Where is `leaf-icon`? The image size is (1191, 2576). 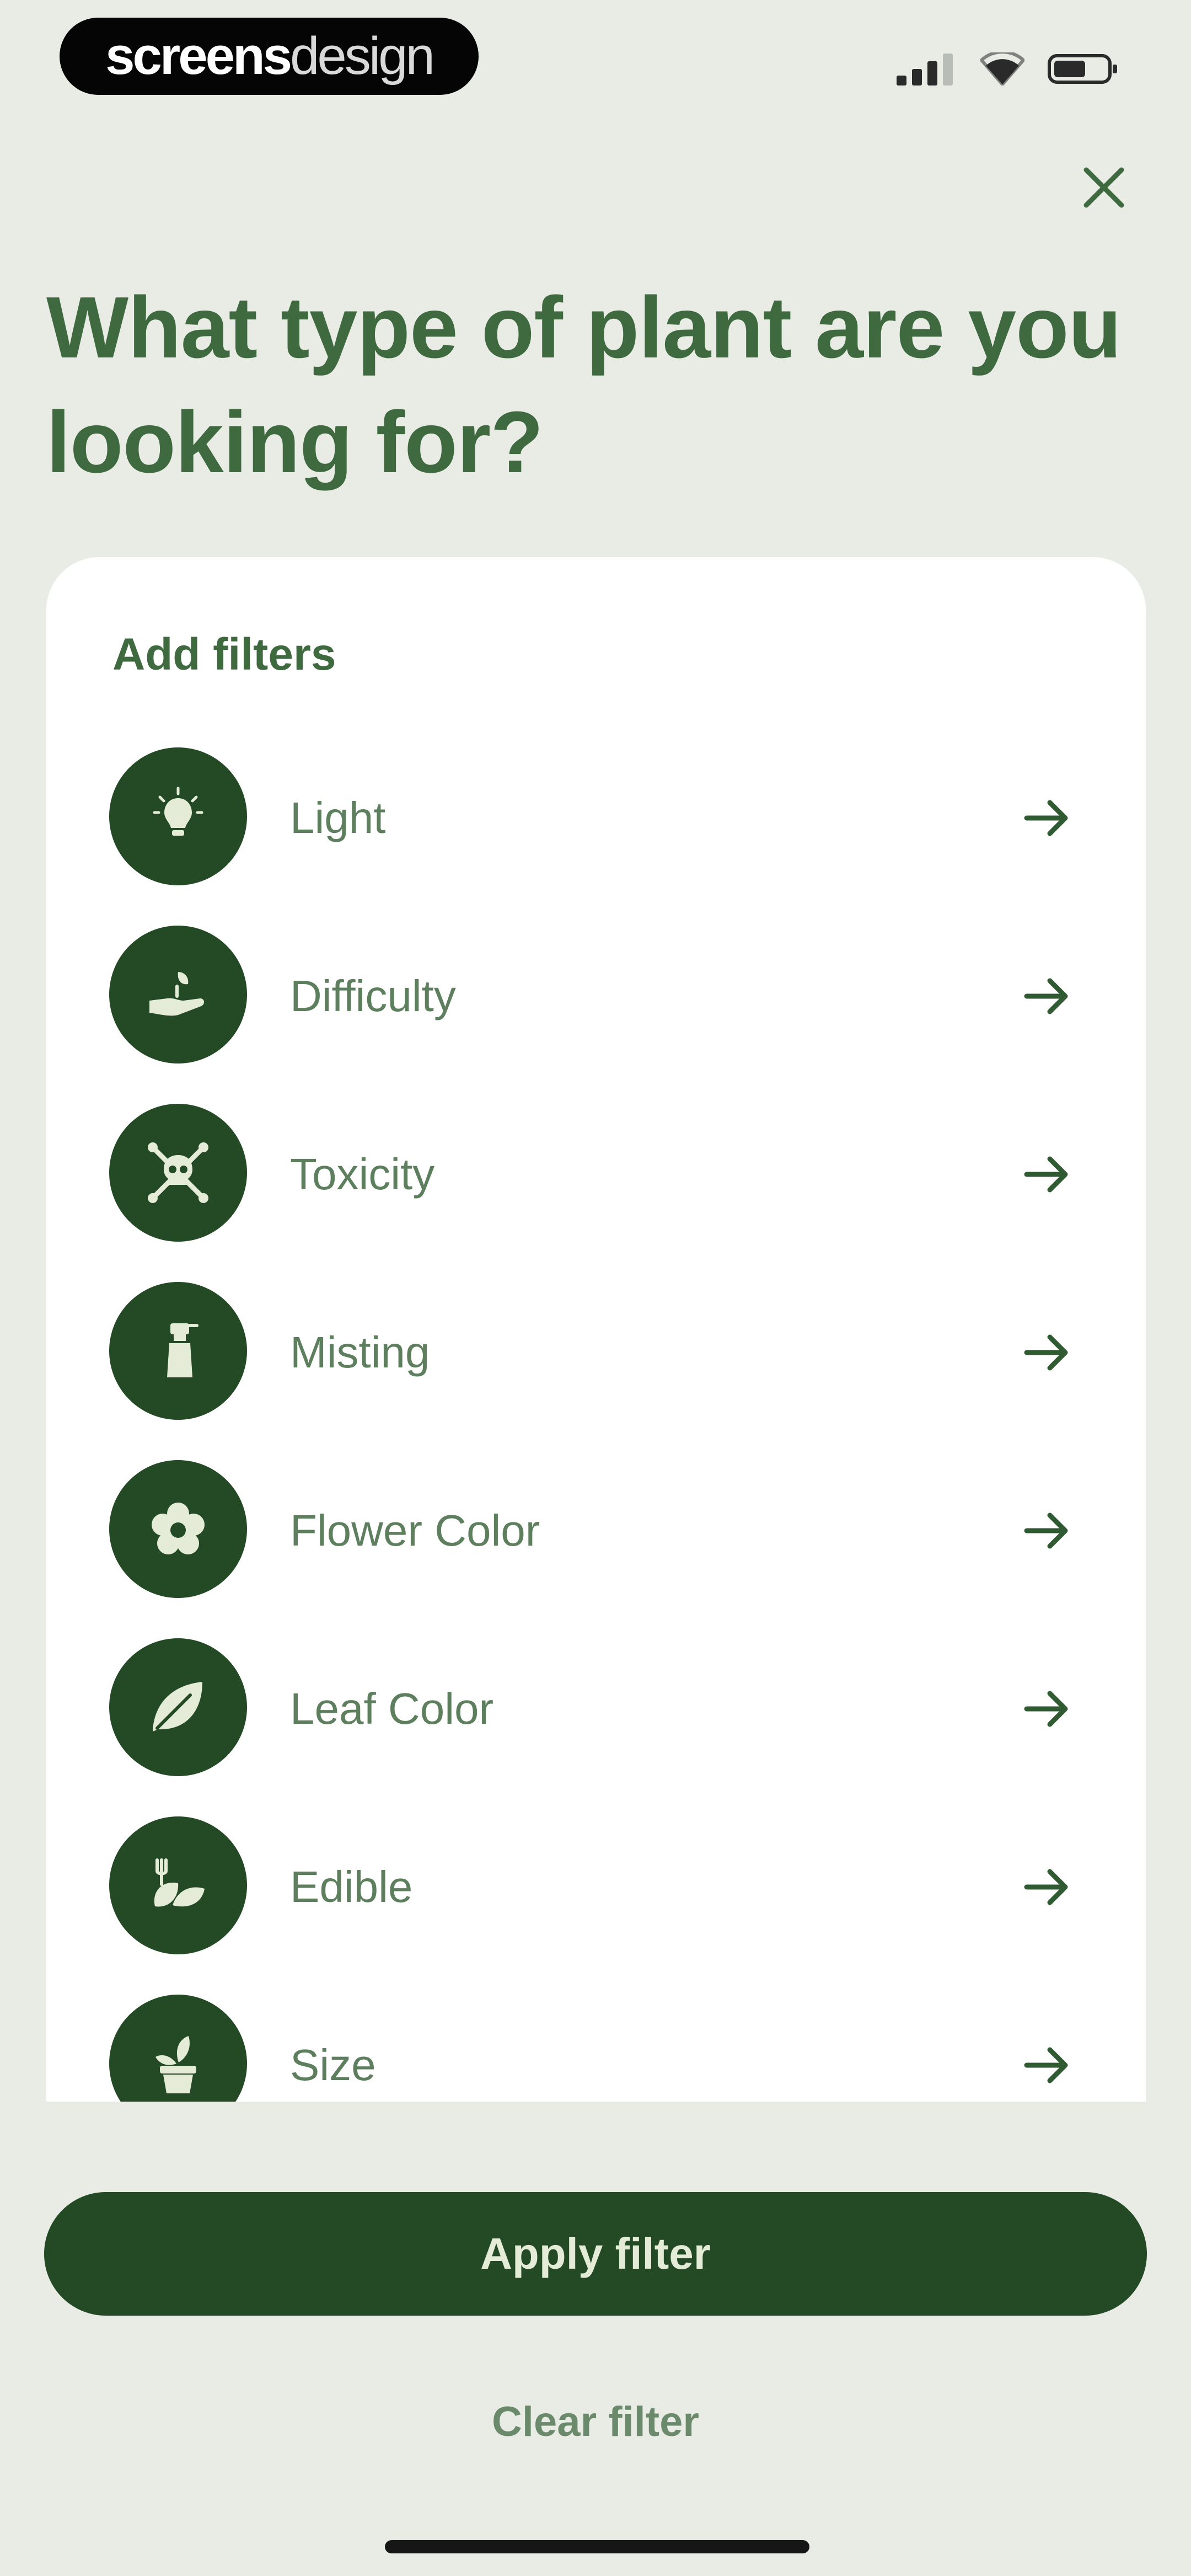 leaf-icon is located at coordinates (178, 1706).